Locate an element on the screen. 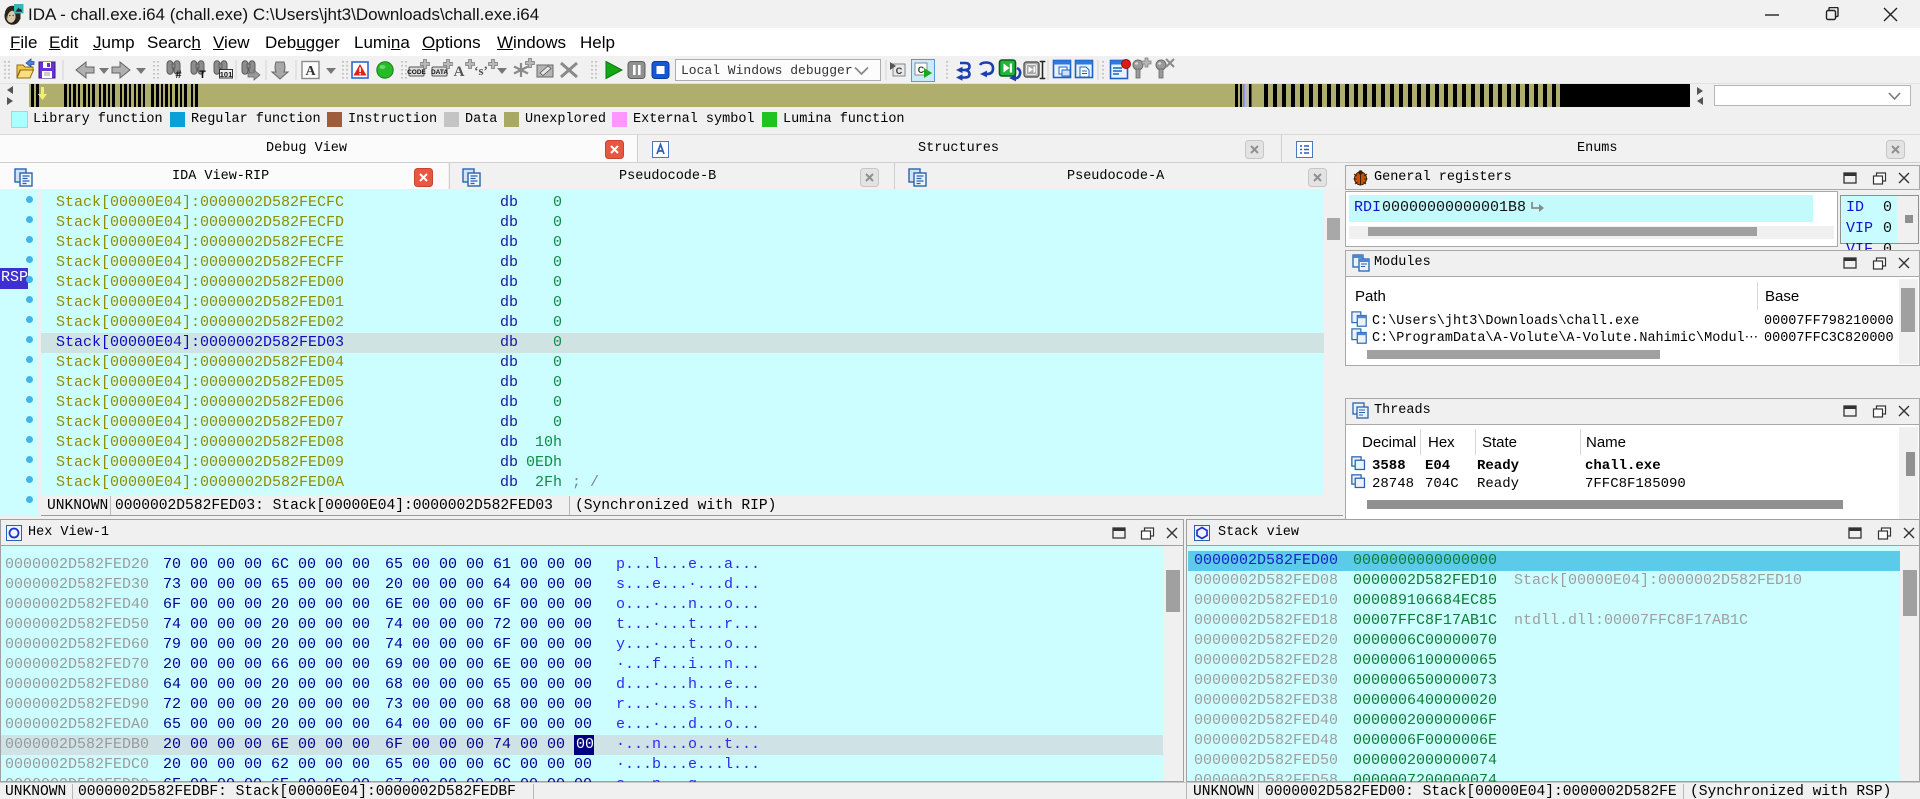  svg-text: ‘s’ is located at coordinates (481, 70).